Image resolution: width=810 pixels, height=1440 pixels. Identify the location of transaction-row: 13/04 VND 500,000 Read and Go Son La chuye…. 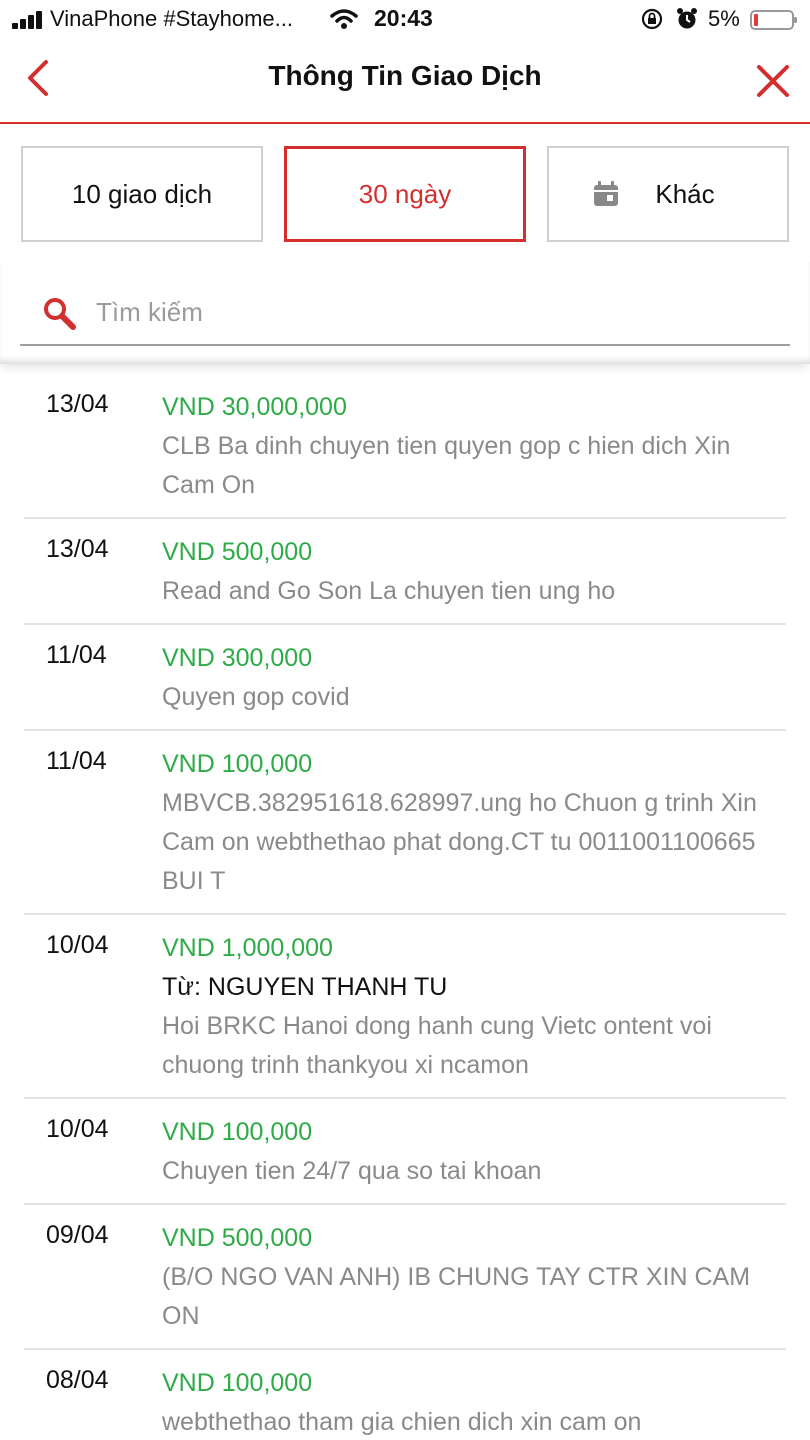
(405, 572).